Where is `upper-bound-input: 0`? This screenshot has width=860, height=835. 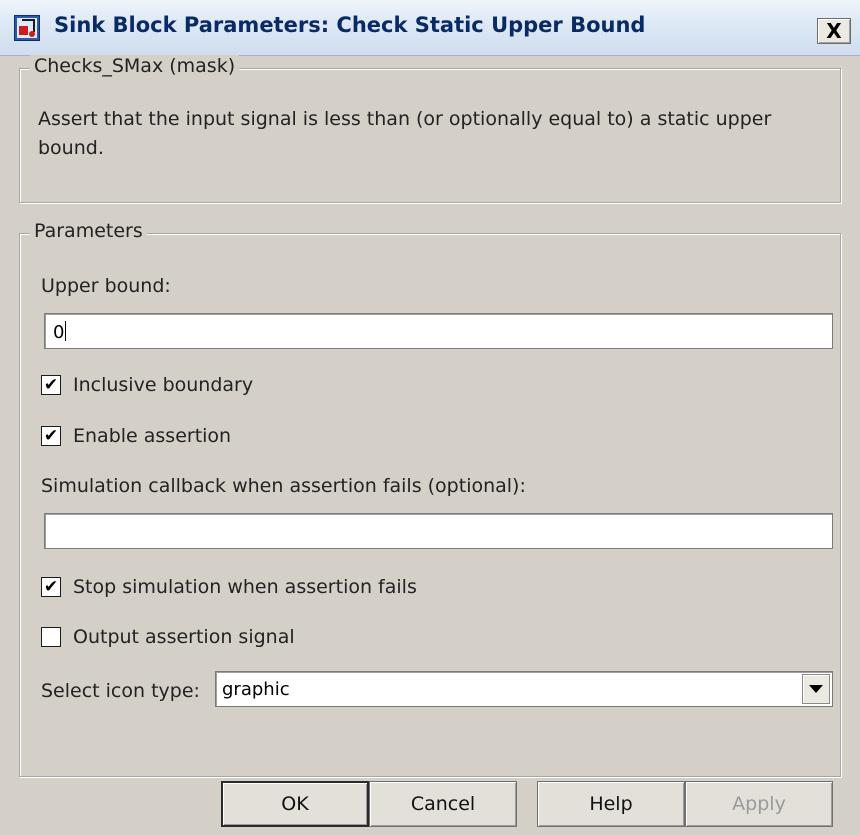
upper-bound-input: 0 is located at coordinates (438, 331).